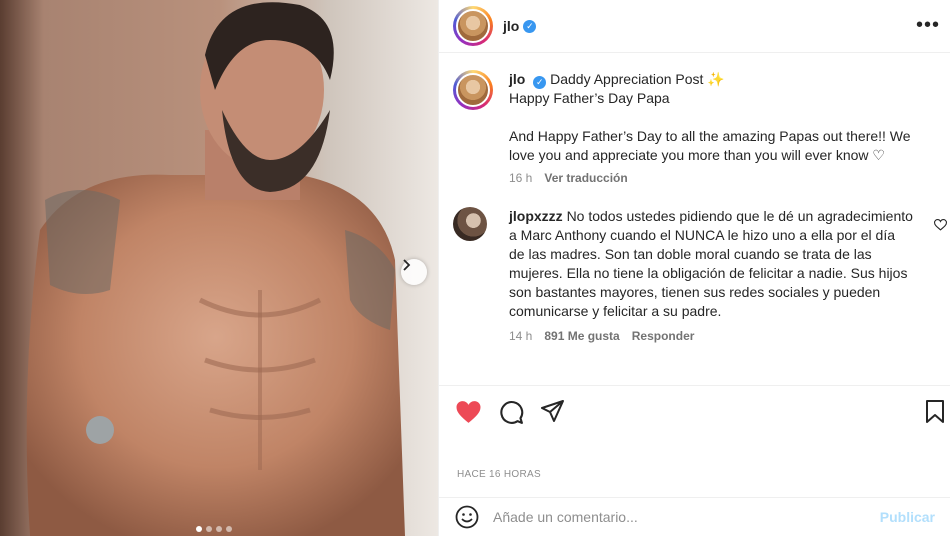 The width and height of the screenshot is (950, 536). What do you see at coordinates (214, 529) in the screenshot?
I see `carousel-indicator` at bounding box center [214, 529].